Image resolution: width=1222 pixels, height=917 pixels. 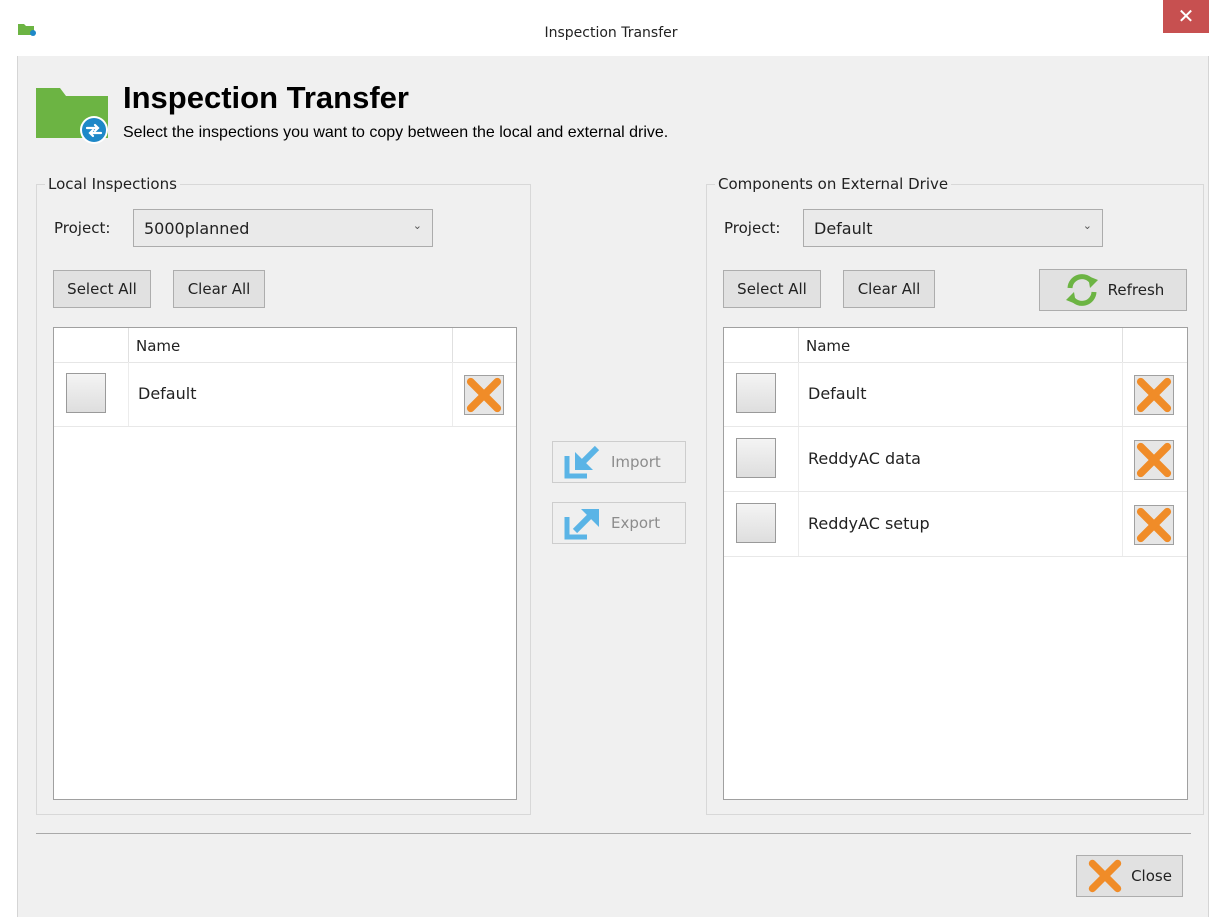 I want to click on import-button: Import, so click(x=619, y=462).